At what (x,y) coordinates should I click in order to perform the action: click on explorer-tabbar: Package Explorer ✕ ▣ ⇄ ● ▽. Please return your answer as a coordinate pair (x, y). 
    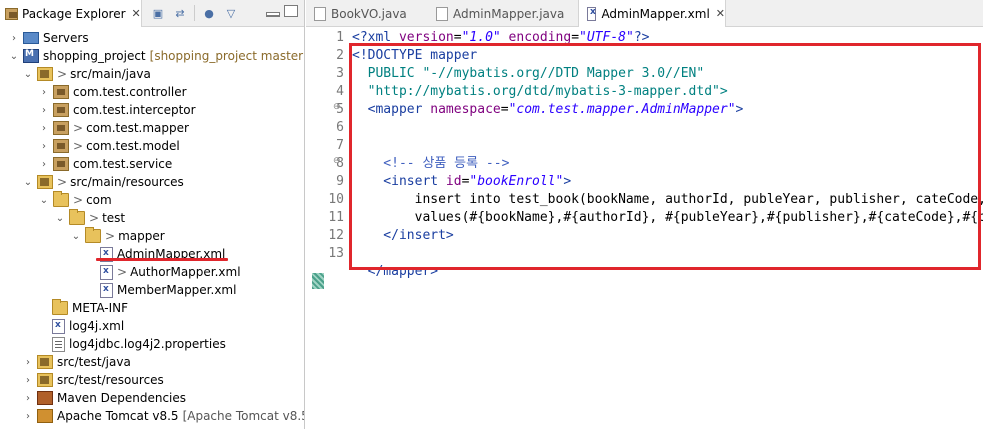
    Looking at the image, I should click on (152, 13).